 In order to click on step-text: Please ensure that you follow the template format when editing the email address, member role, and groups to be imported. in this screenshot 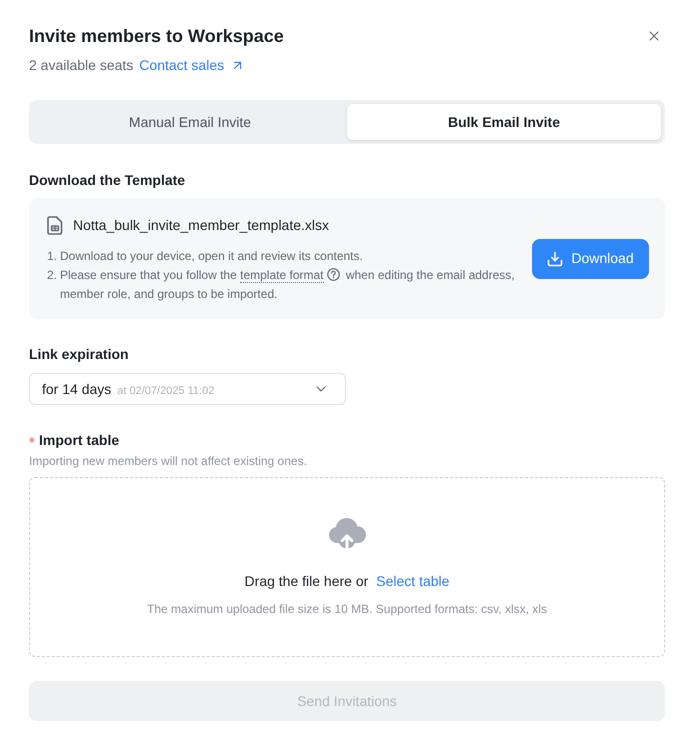, I will do `click(288, 285)`.